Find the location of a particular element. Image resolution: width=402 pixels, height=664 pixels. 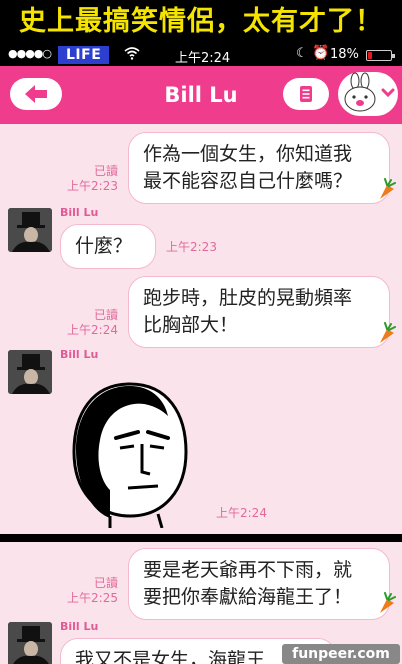

face-sticker is located at coordinates (130, 454).